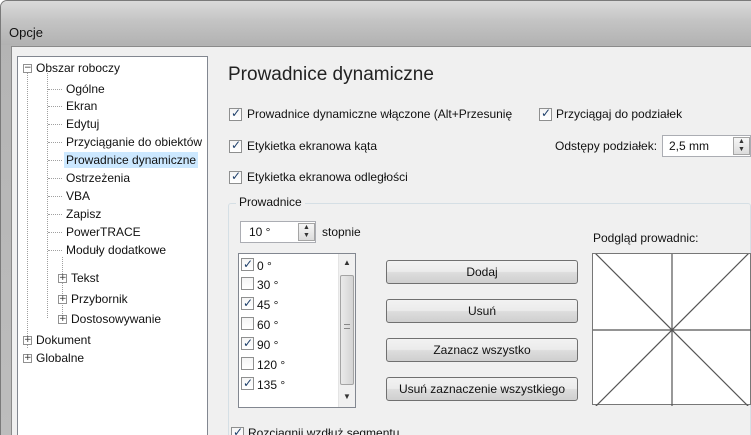 This screenshot has height=435, width=751. I want to click on angle-label: 0 °, so click(264, 266).